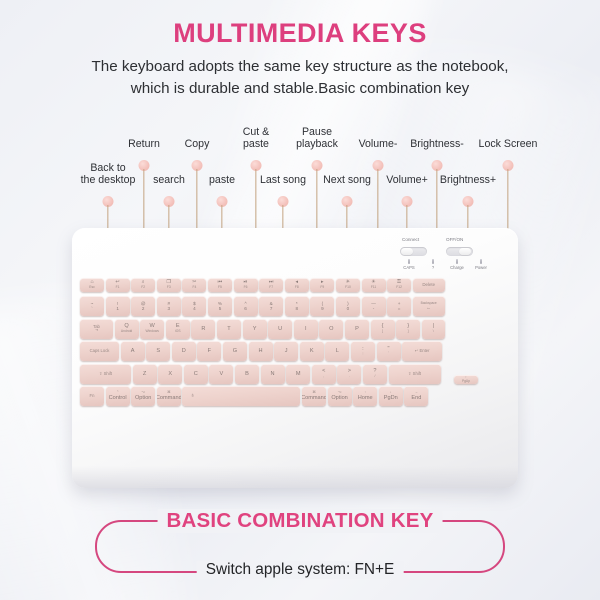 Image resolution: width=600 pixels, height=600 pixels. Describe the element at coordinates (433, 328) in the screenshot. I see `keyboard-key: | \` at that location.